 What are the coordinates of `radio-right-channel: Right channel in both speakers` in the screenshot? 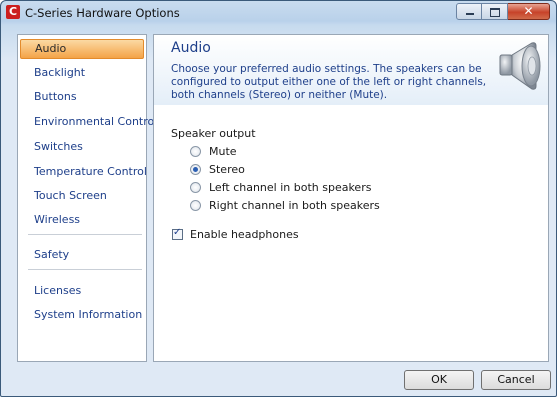 It's located at (285, 205).